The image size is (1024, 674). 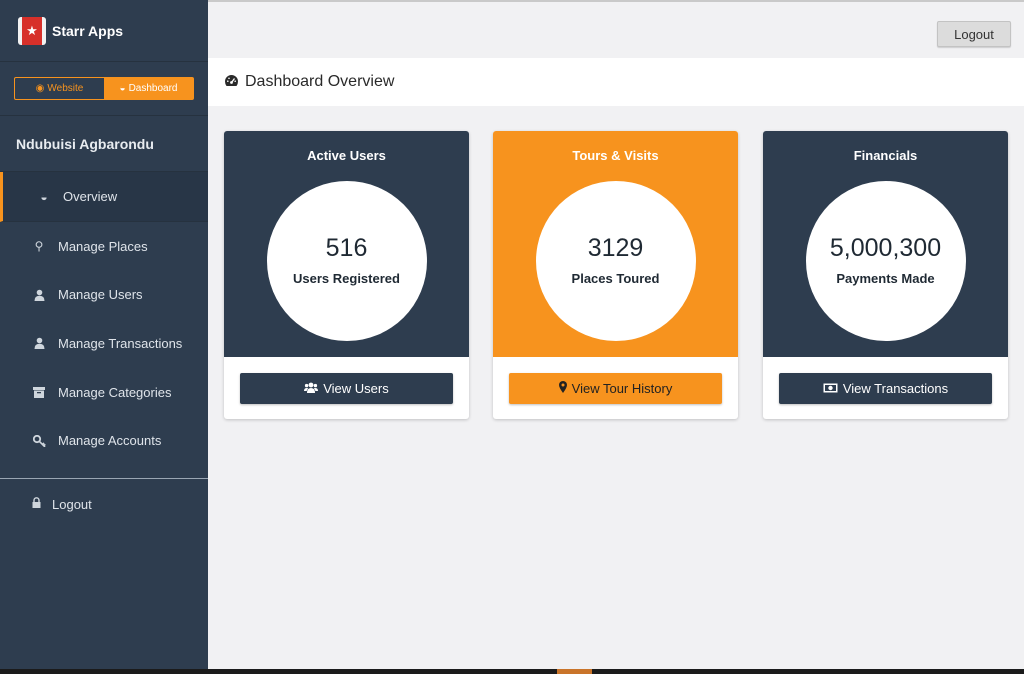 What do you see at coordinates (616, 29) in the screenshot?
I see `top-bar: Logout` at bounding box center [616, 29].